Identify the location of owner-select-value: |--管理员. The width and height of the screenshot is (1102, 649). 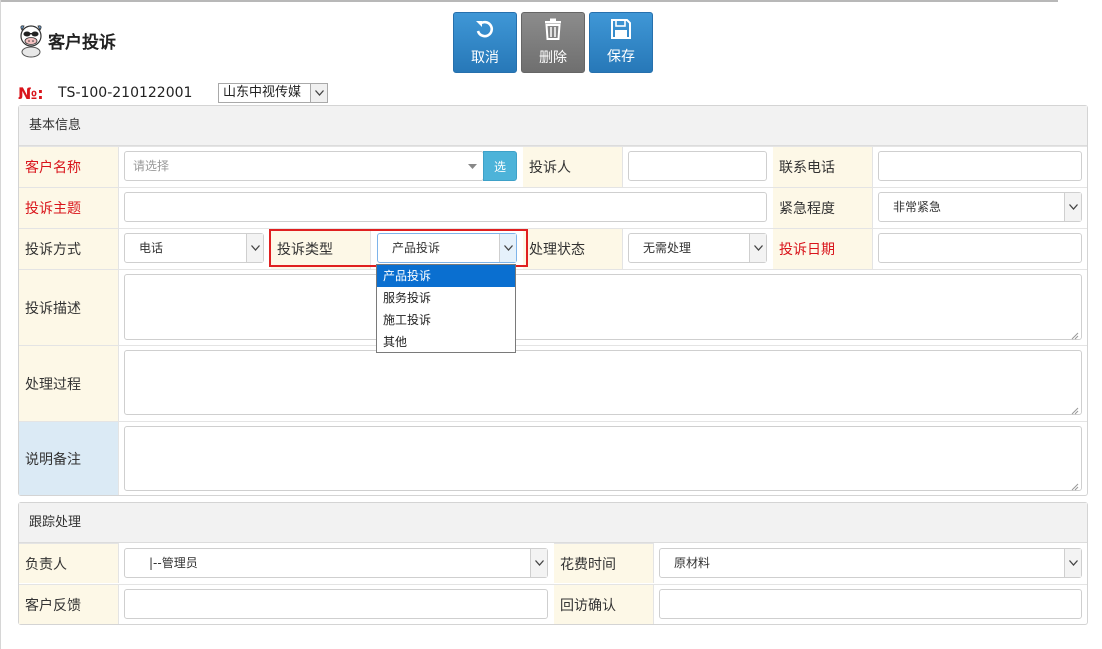
(173, 563).